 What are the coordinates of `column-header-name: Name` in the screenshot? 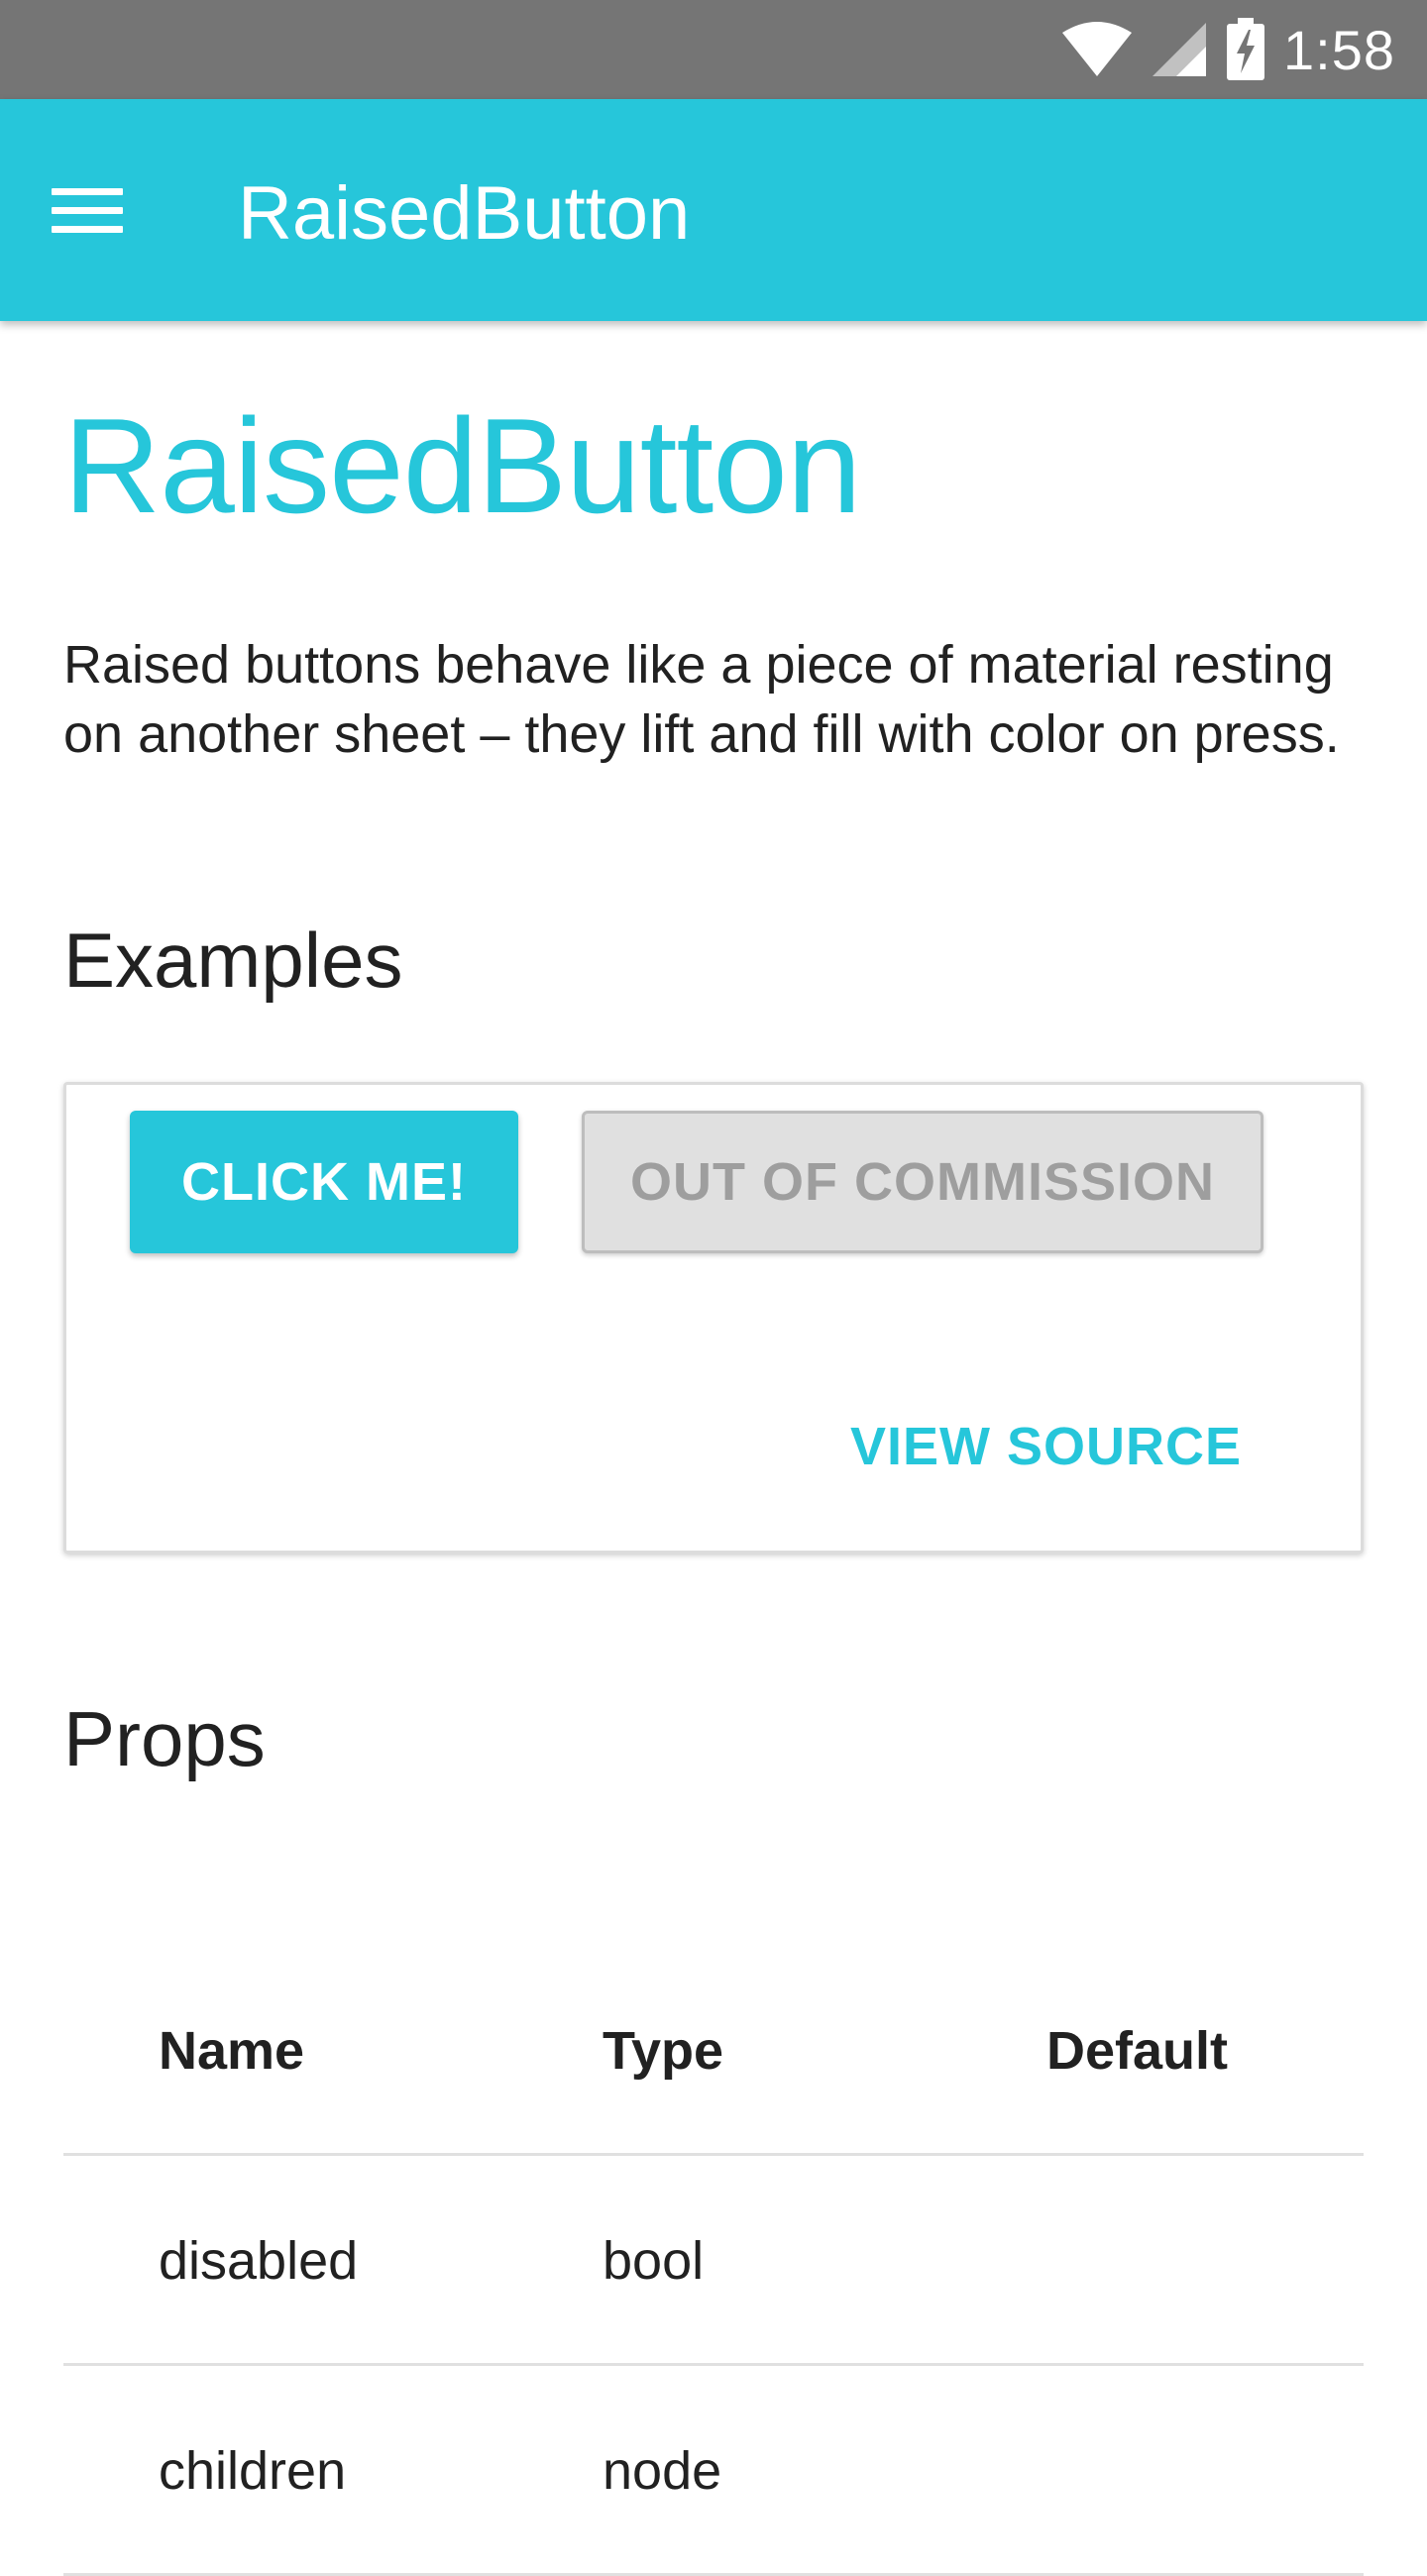 It's located at (232, 2051).